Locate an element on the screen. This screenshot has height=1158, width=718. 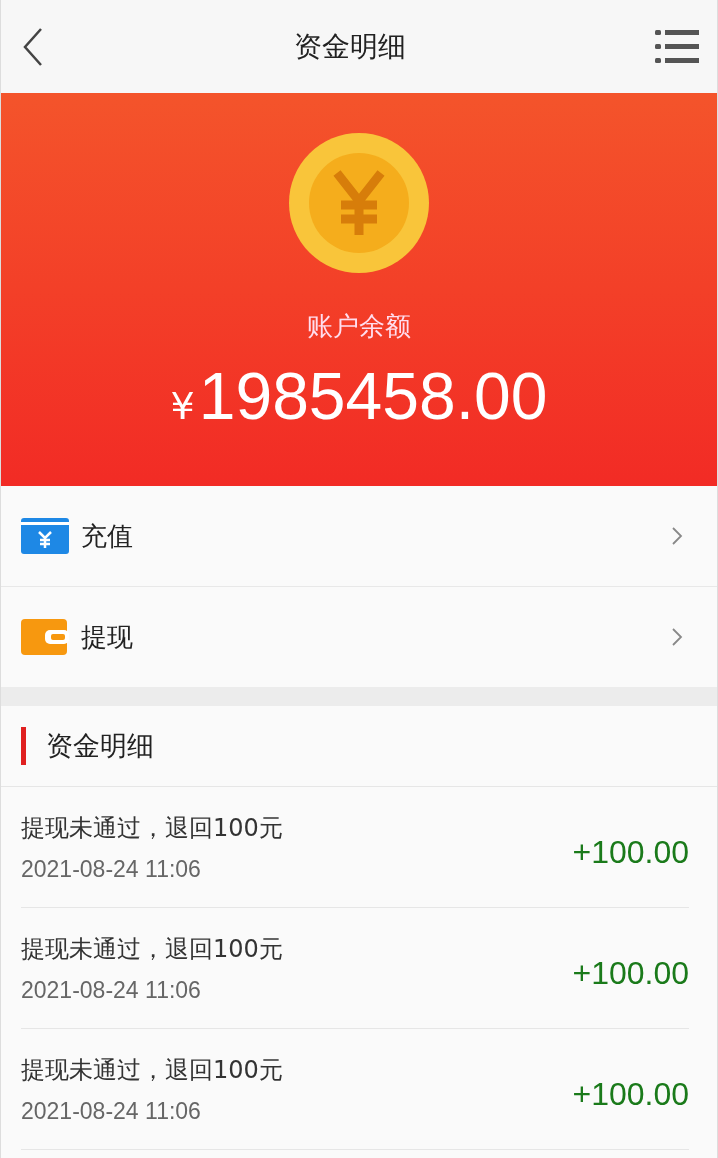
menu-label: 提现 is located at coordinates (107, 637).